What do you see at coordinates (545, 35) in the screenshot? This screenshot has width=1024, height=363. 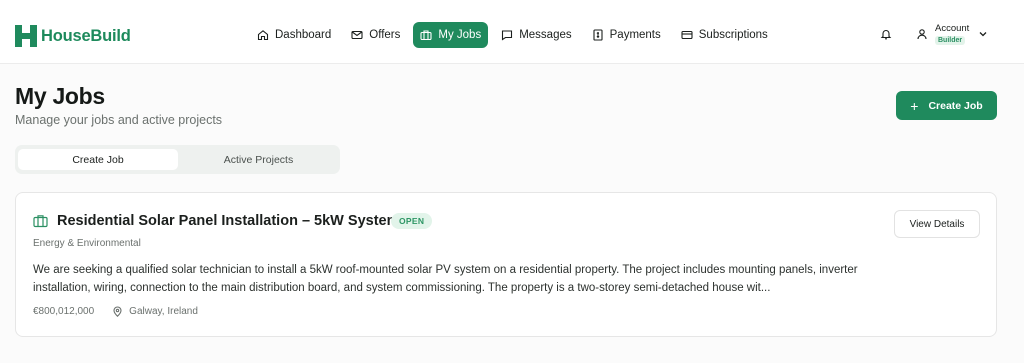 I see `nav-label: Messages` at bounding box center [545, 35].